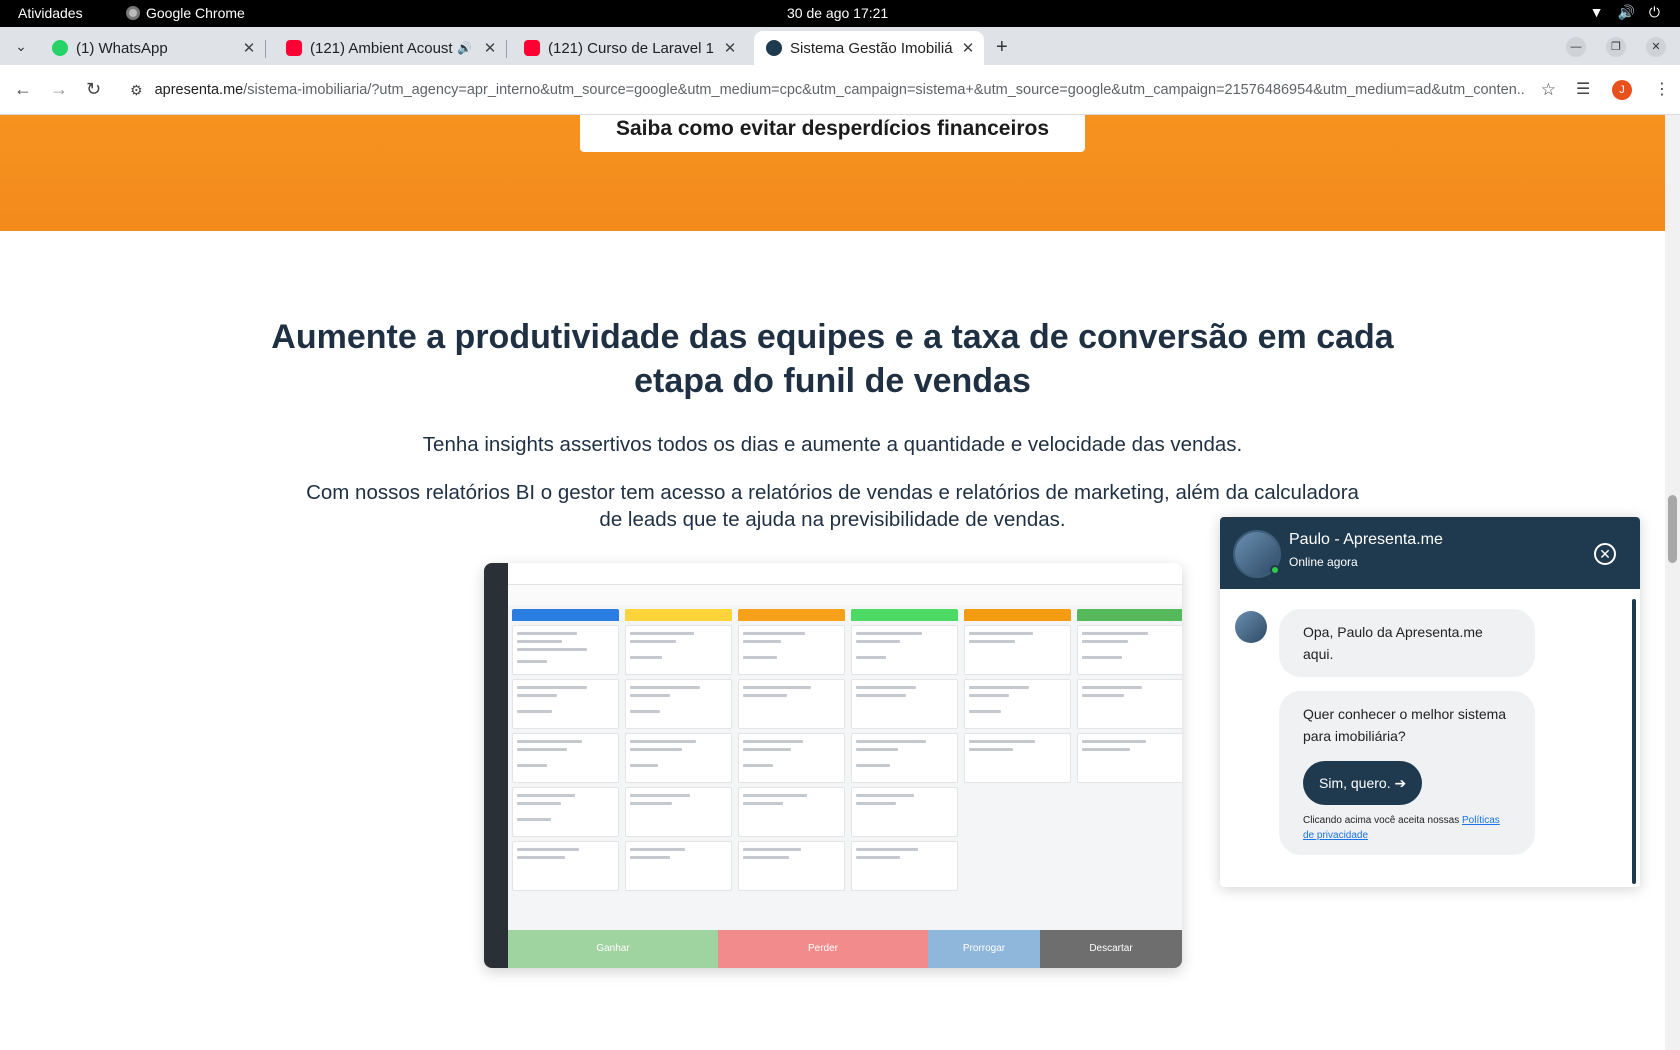 The height and width of the screenshot is (1050, 1680). Describe the element at coordinates (1400, 783) in the screenshot. I see `arrow-right-icon: ➔` at that location.